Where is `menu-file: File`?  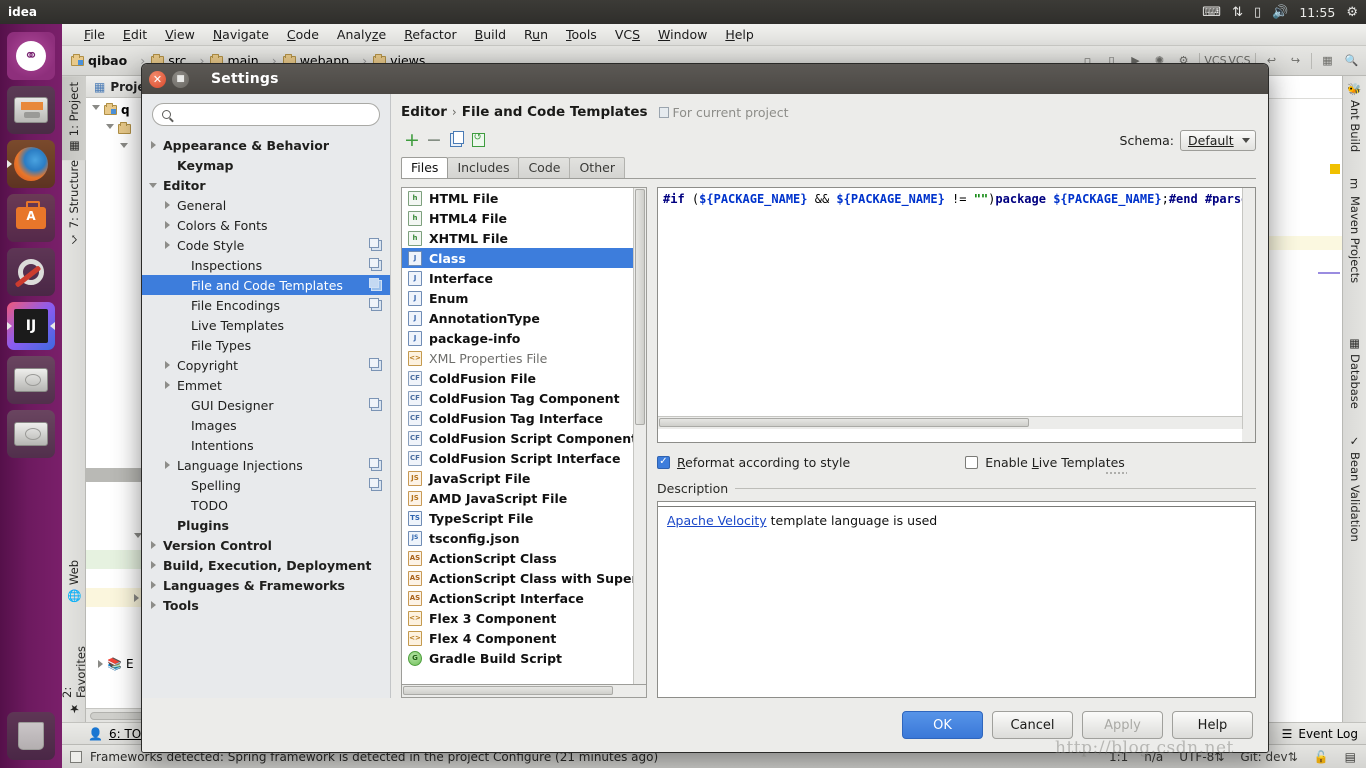 menu-file: File is located at coordinates (94, 34).